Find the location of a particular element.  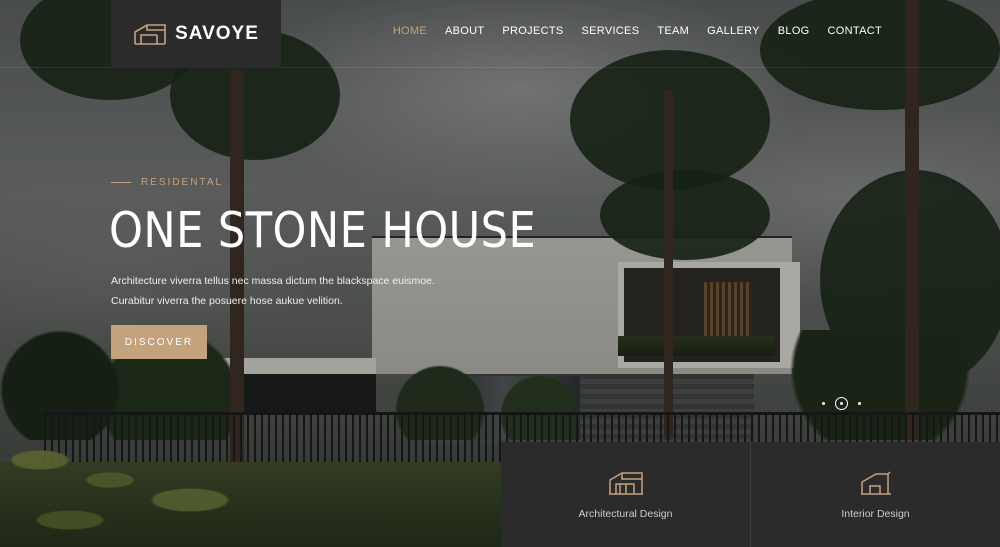

service-architectural-design: Architectural Design is located at coordinates (625, 494).